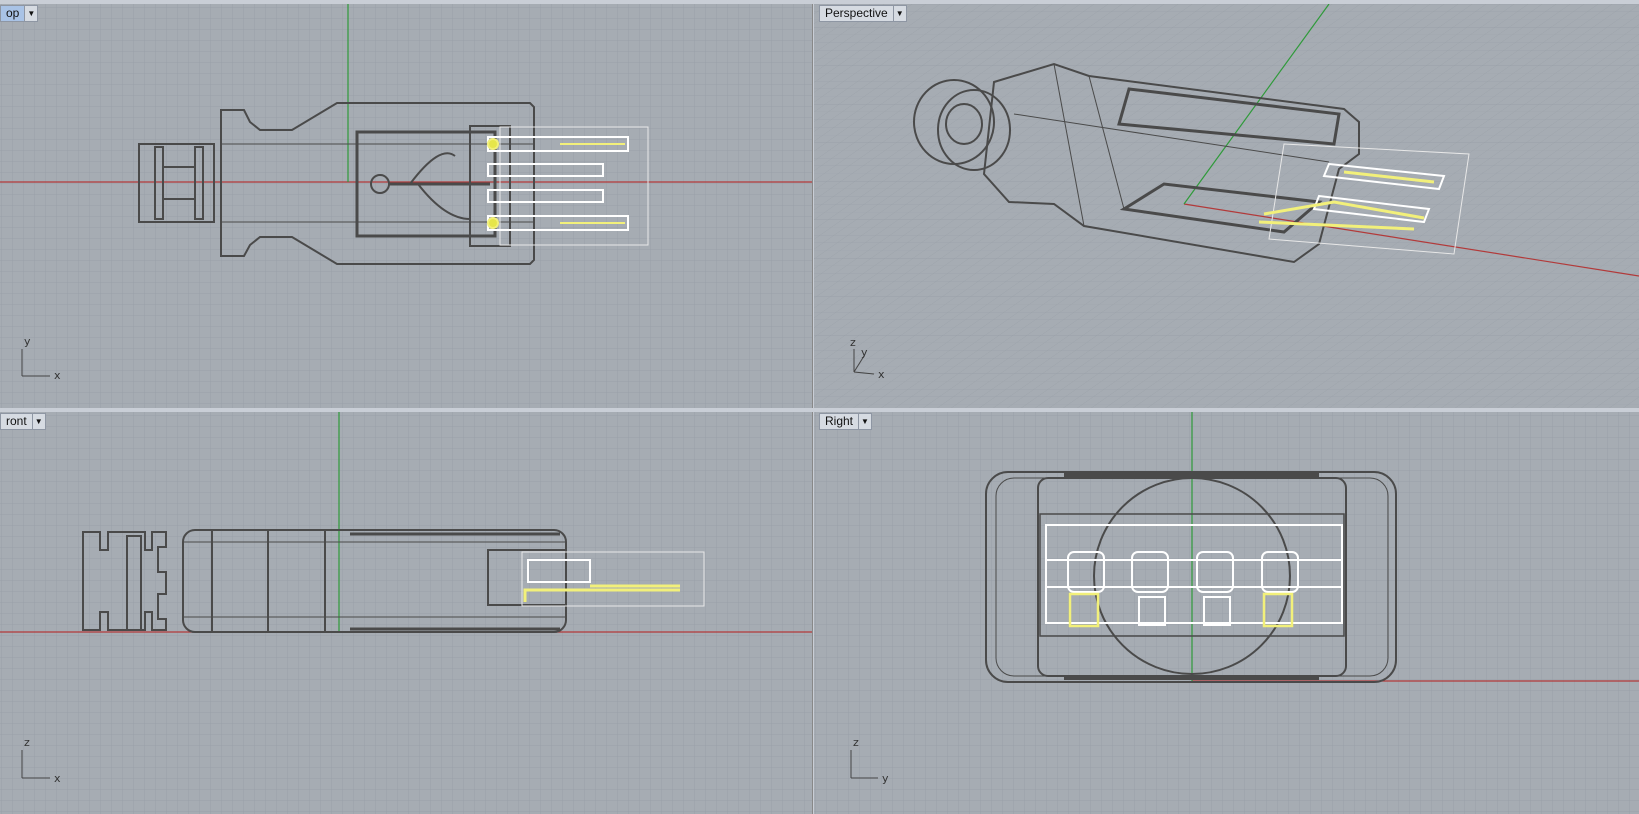 This screenshot has width=1639, height=814. I want to click on viewport-title-perspective: Perspective ▼, so click(863, 13).